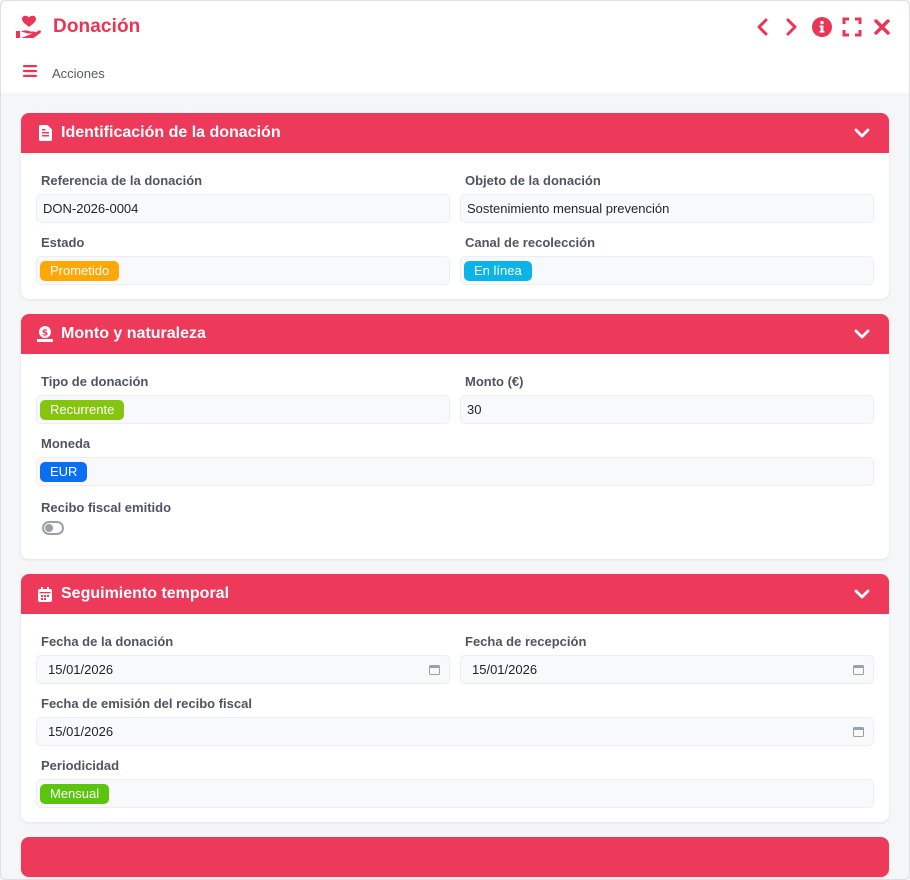  I want to click on status-badge: Prometido, so click(80, 270).